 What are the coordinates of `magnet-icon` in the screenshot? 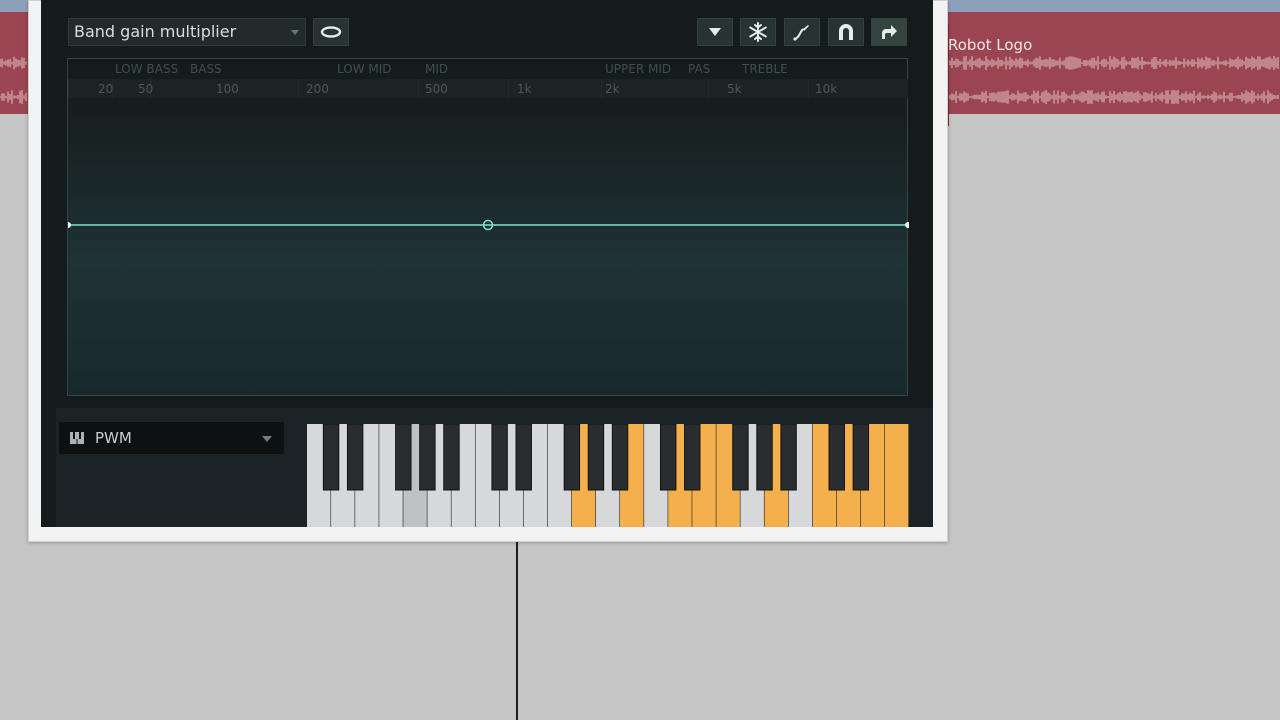 It's located at (846, 32).